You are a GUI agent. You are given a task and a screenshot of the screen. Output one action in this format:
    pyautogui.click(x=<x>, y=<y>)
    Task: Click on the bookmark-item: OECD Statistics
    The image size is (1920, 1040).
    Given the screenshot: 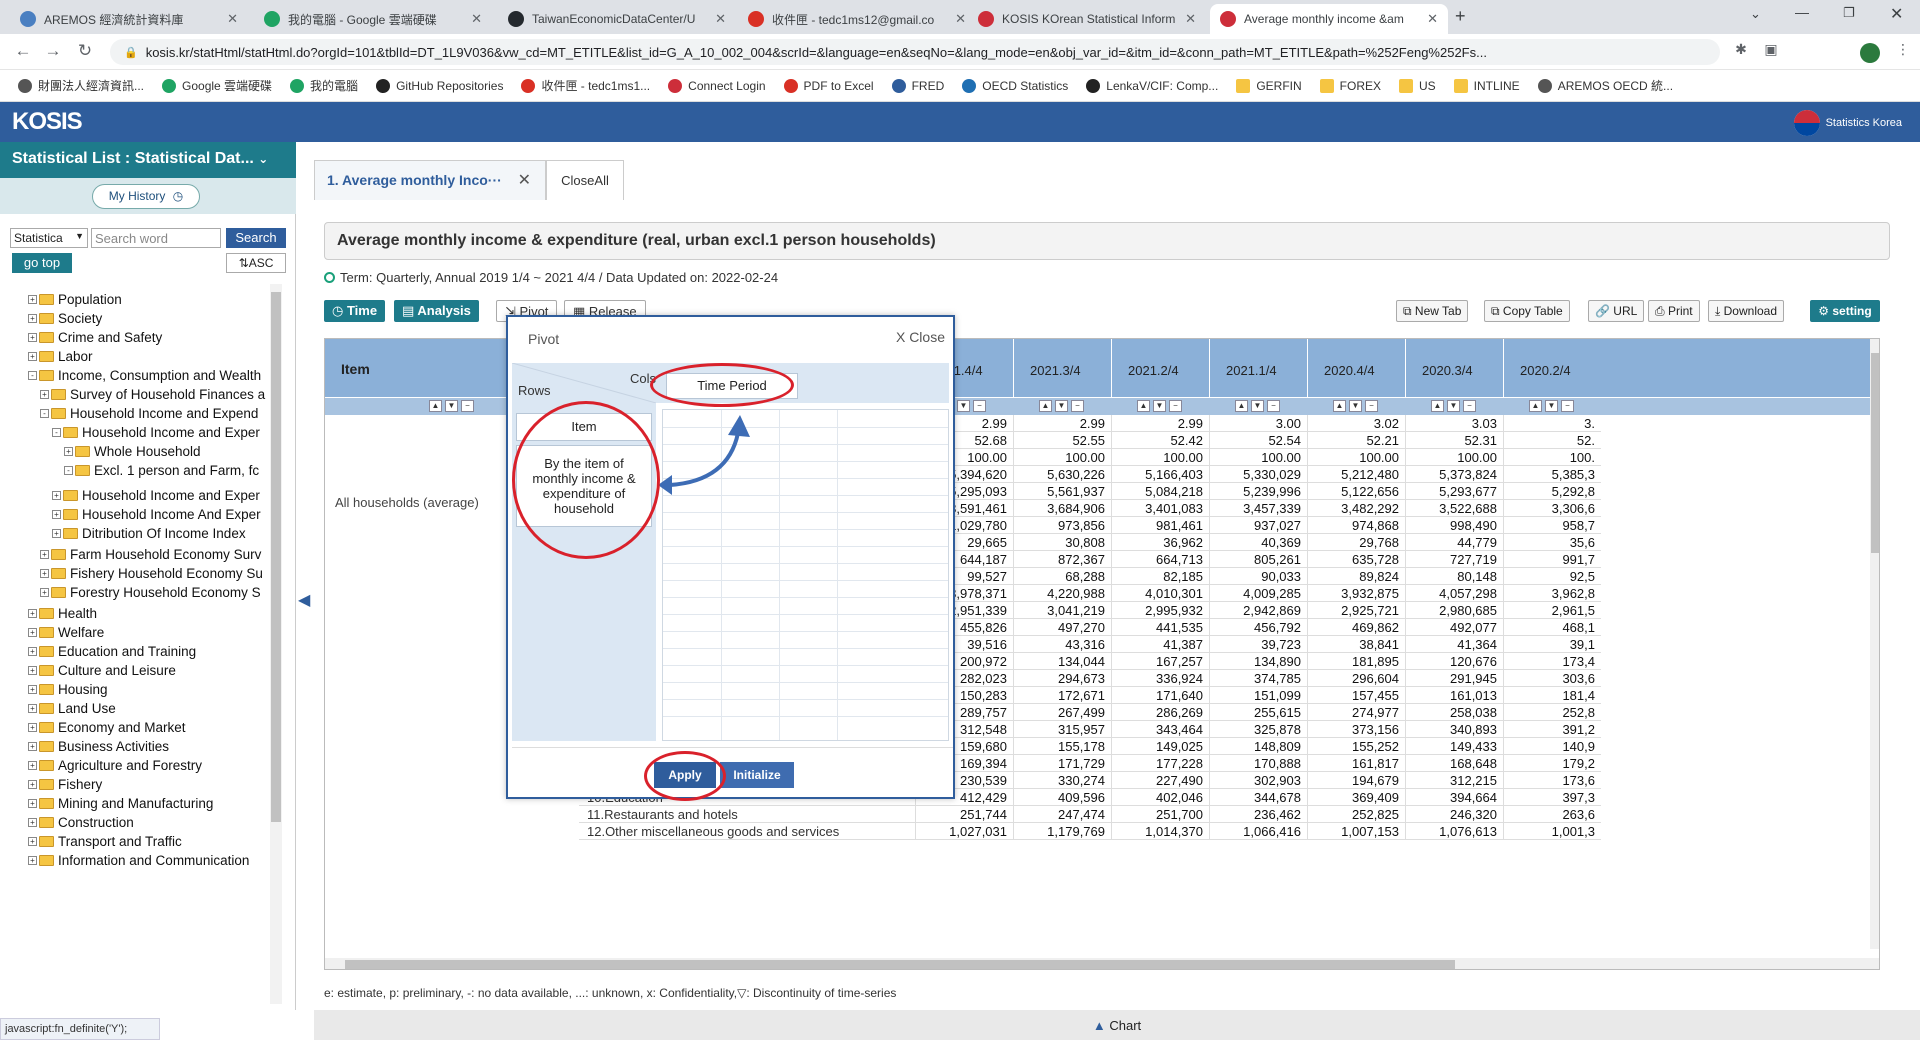 What is the action you would take?
    pyautogui.click(x=1015, y=85)
    